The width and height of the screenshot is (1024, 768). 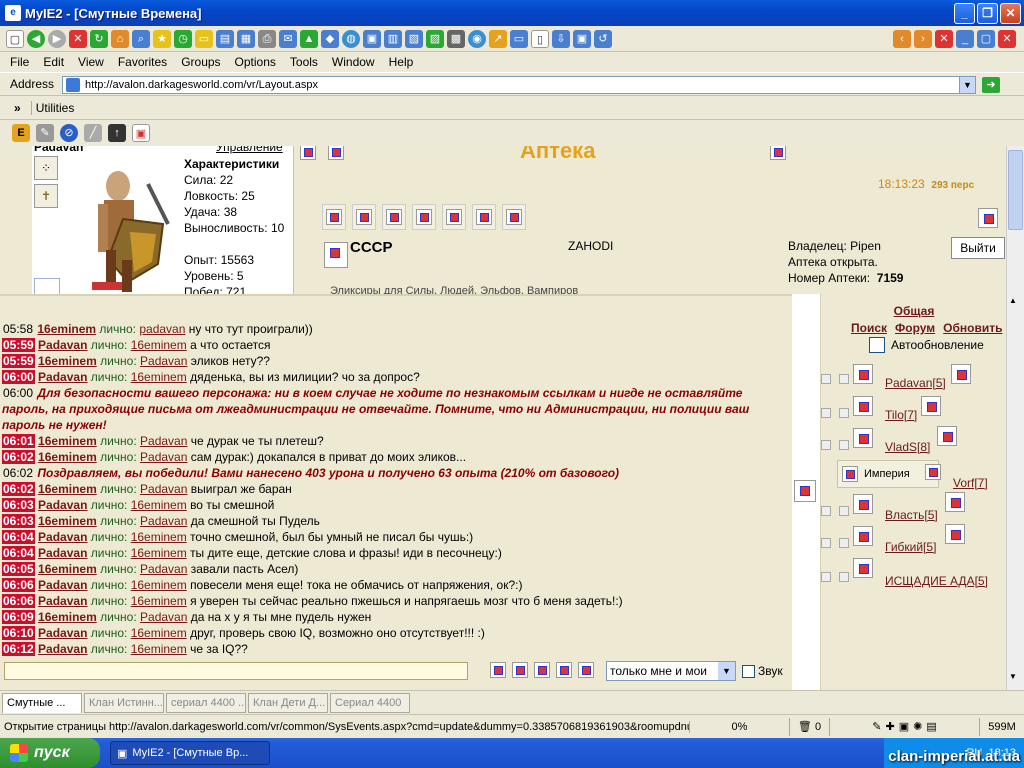 I want to click on refresh-link: Обновить, so click(x=972, y=328).